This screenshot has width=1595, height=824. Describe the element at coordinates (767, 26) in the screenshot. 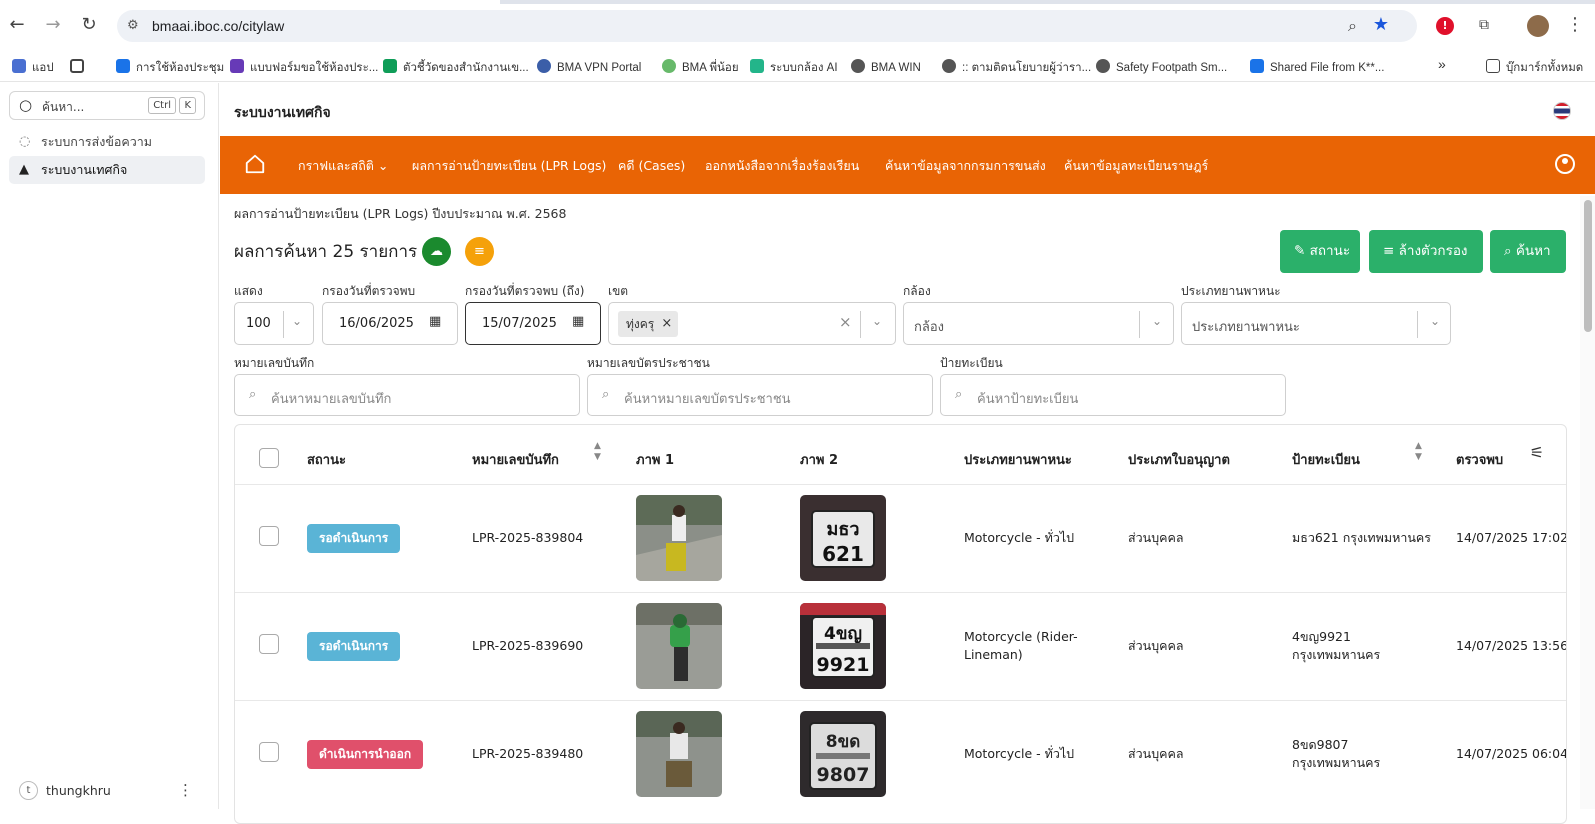

I see `address-bar: ⚙ bmaai.iboc.co/citylaw ⌕ ★` at that location.